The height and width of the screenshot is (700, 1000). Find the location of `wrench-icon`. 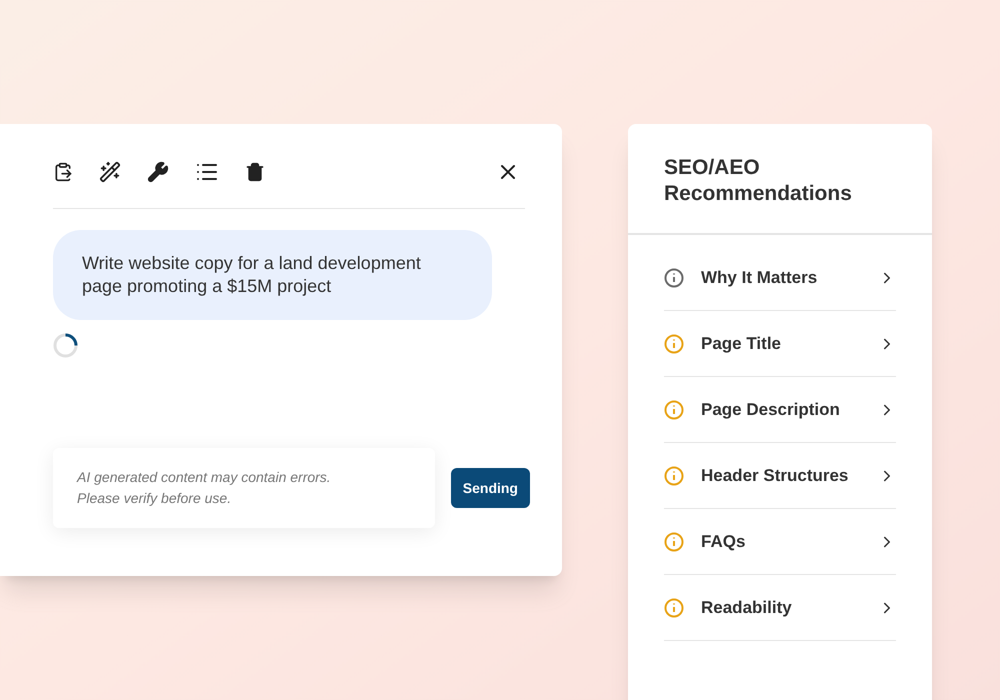

wrench-icon is located at coordinates (158, 172).